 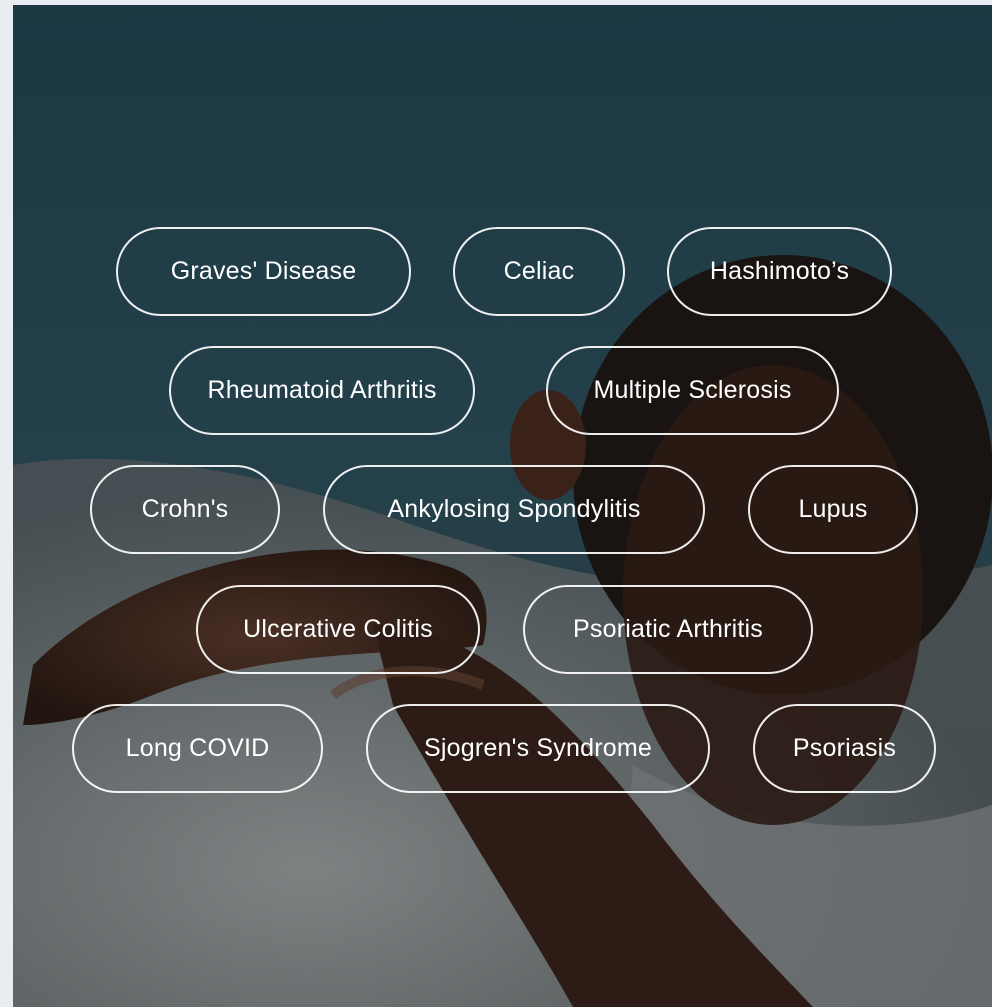 I want to click on condition-pill-multiple-sclerosis: Multiple Sclerosis, so click(x=692, y=390).